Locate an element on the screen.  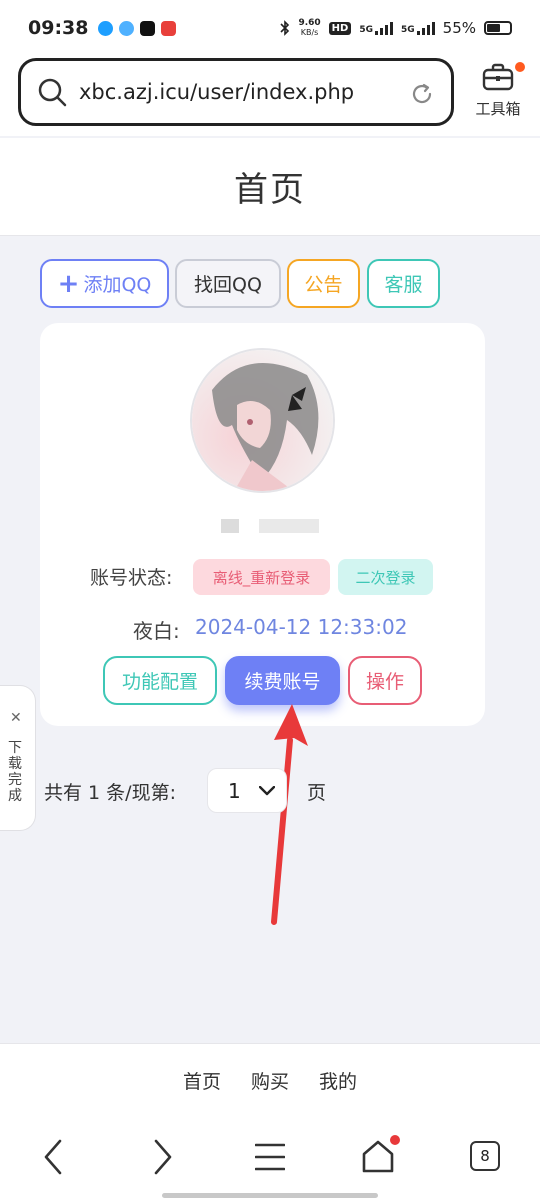
back-icon is located at coordinates (54, 1157).